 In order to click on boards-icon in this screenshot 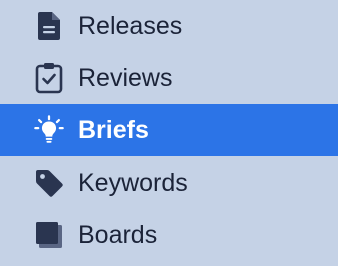, I will do `click(49, 235)`.